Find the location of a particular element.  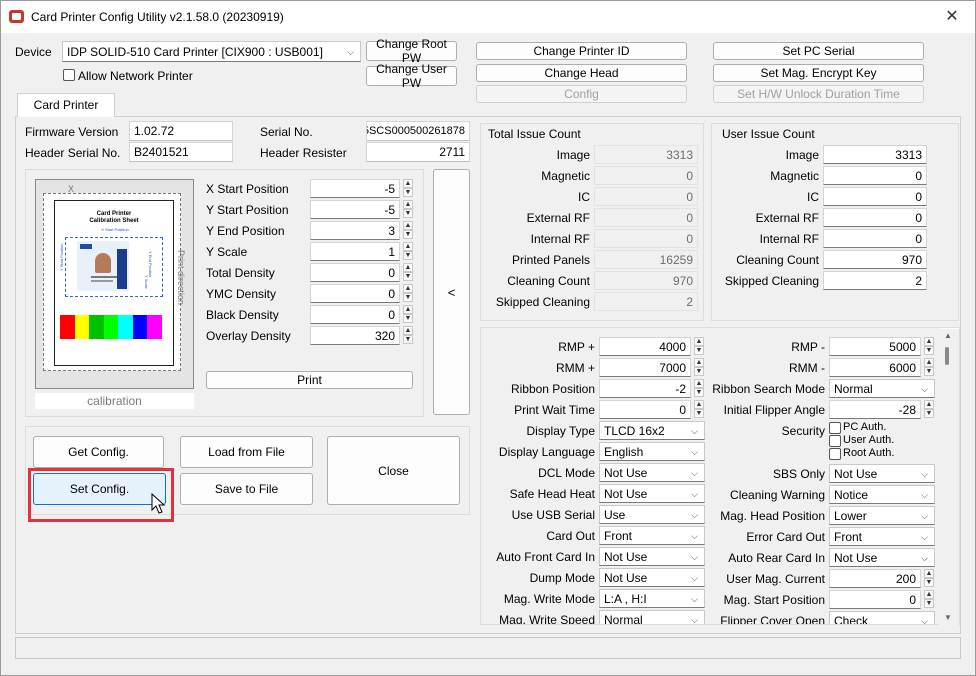

allow-network-checkbox is located at coordinates (69, 75).